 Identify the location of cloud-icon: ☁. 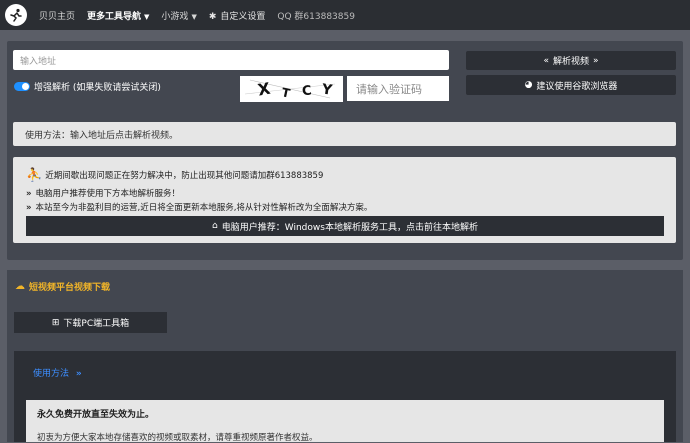
(20, 286).